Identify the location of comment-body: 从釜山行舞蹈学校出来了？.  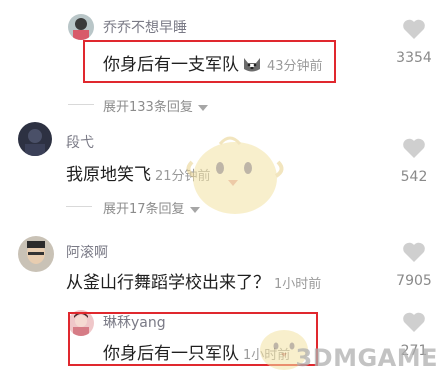
(168, 283).